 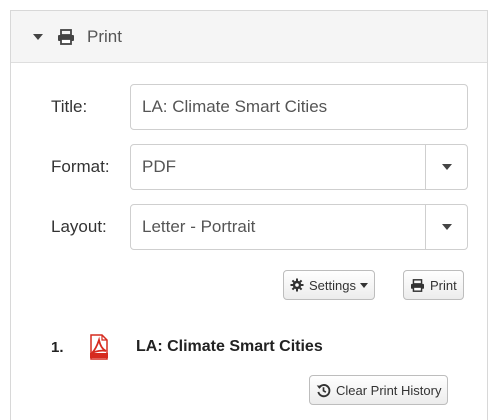 I want to click on history-icon, so click(x=323, y=390).